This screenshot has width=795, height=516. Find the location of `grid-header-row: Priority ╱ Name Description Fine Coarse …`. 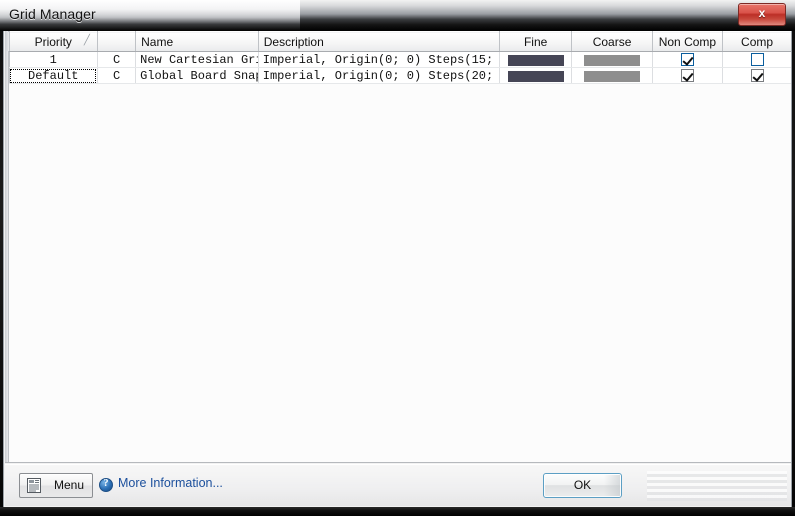

grid-header-row: Priority ╱ Name Description Fine Coarse … is located at coordinates (398, 41).